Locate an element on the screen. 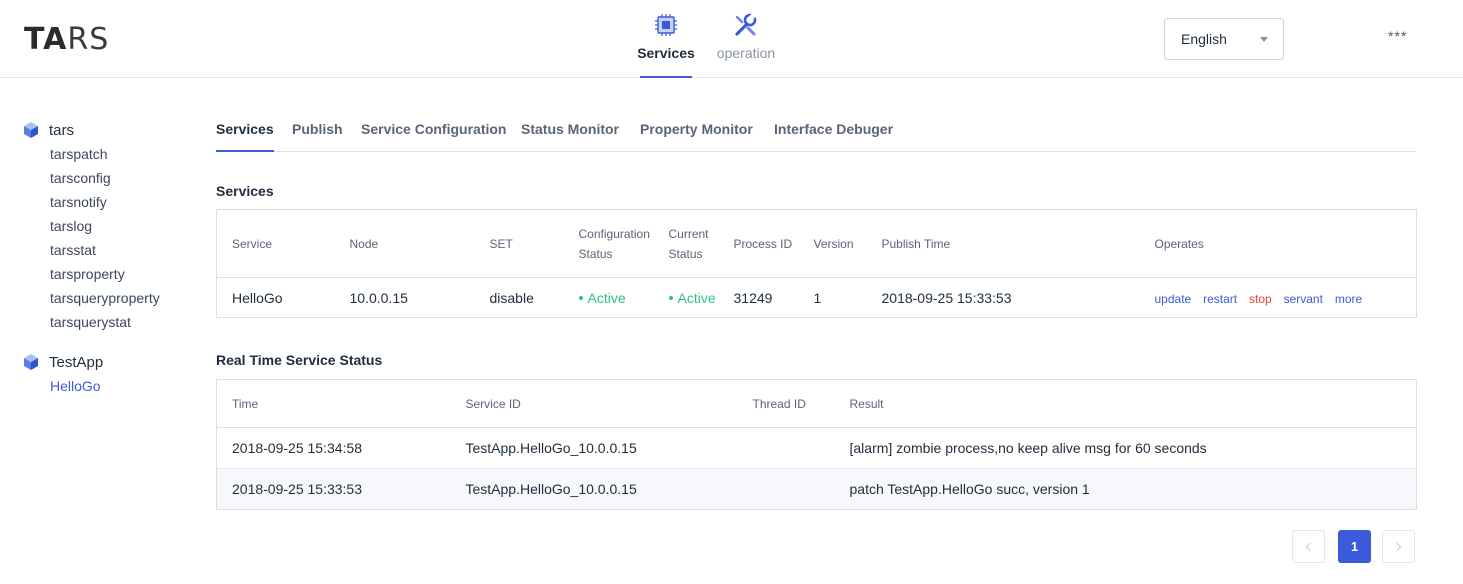 This screenshot has height=584, width=1463. app-group-testapp: TestApp HelloGo is located at coordinates (107, 374).